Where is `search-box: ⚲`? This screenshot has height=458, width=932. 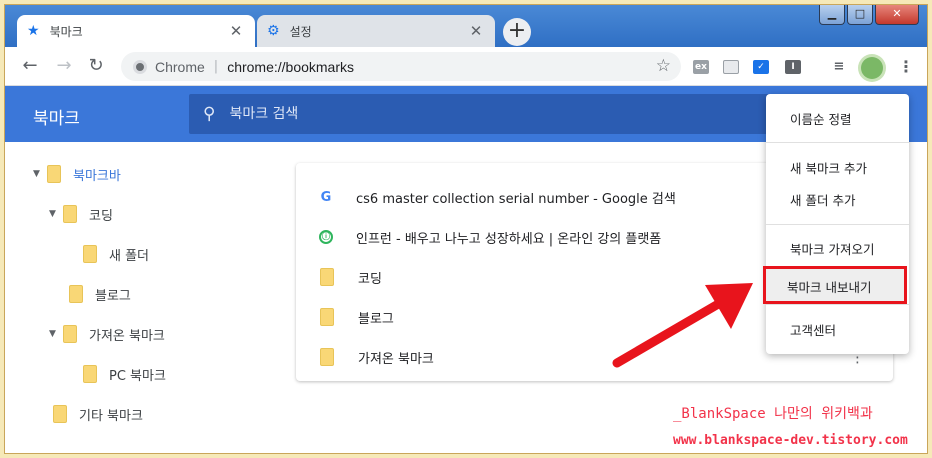
search-box: ⚲ is located at coordinates (484, 114).